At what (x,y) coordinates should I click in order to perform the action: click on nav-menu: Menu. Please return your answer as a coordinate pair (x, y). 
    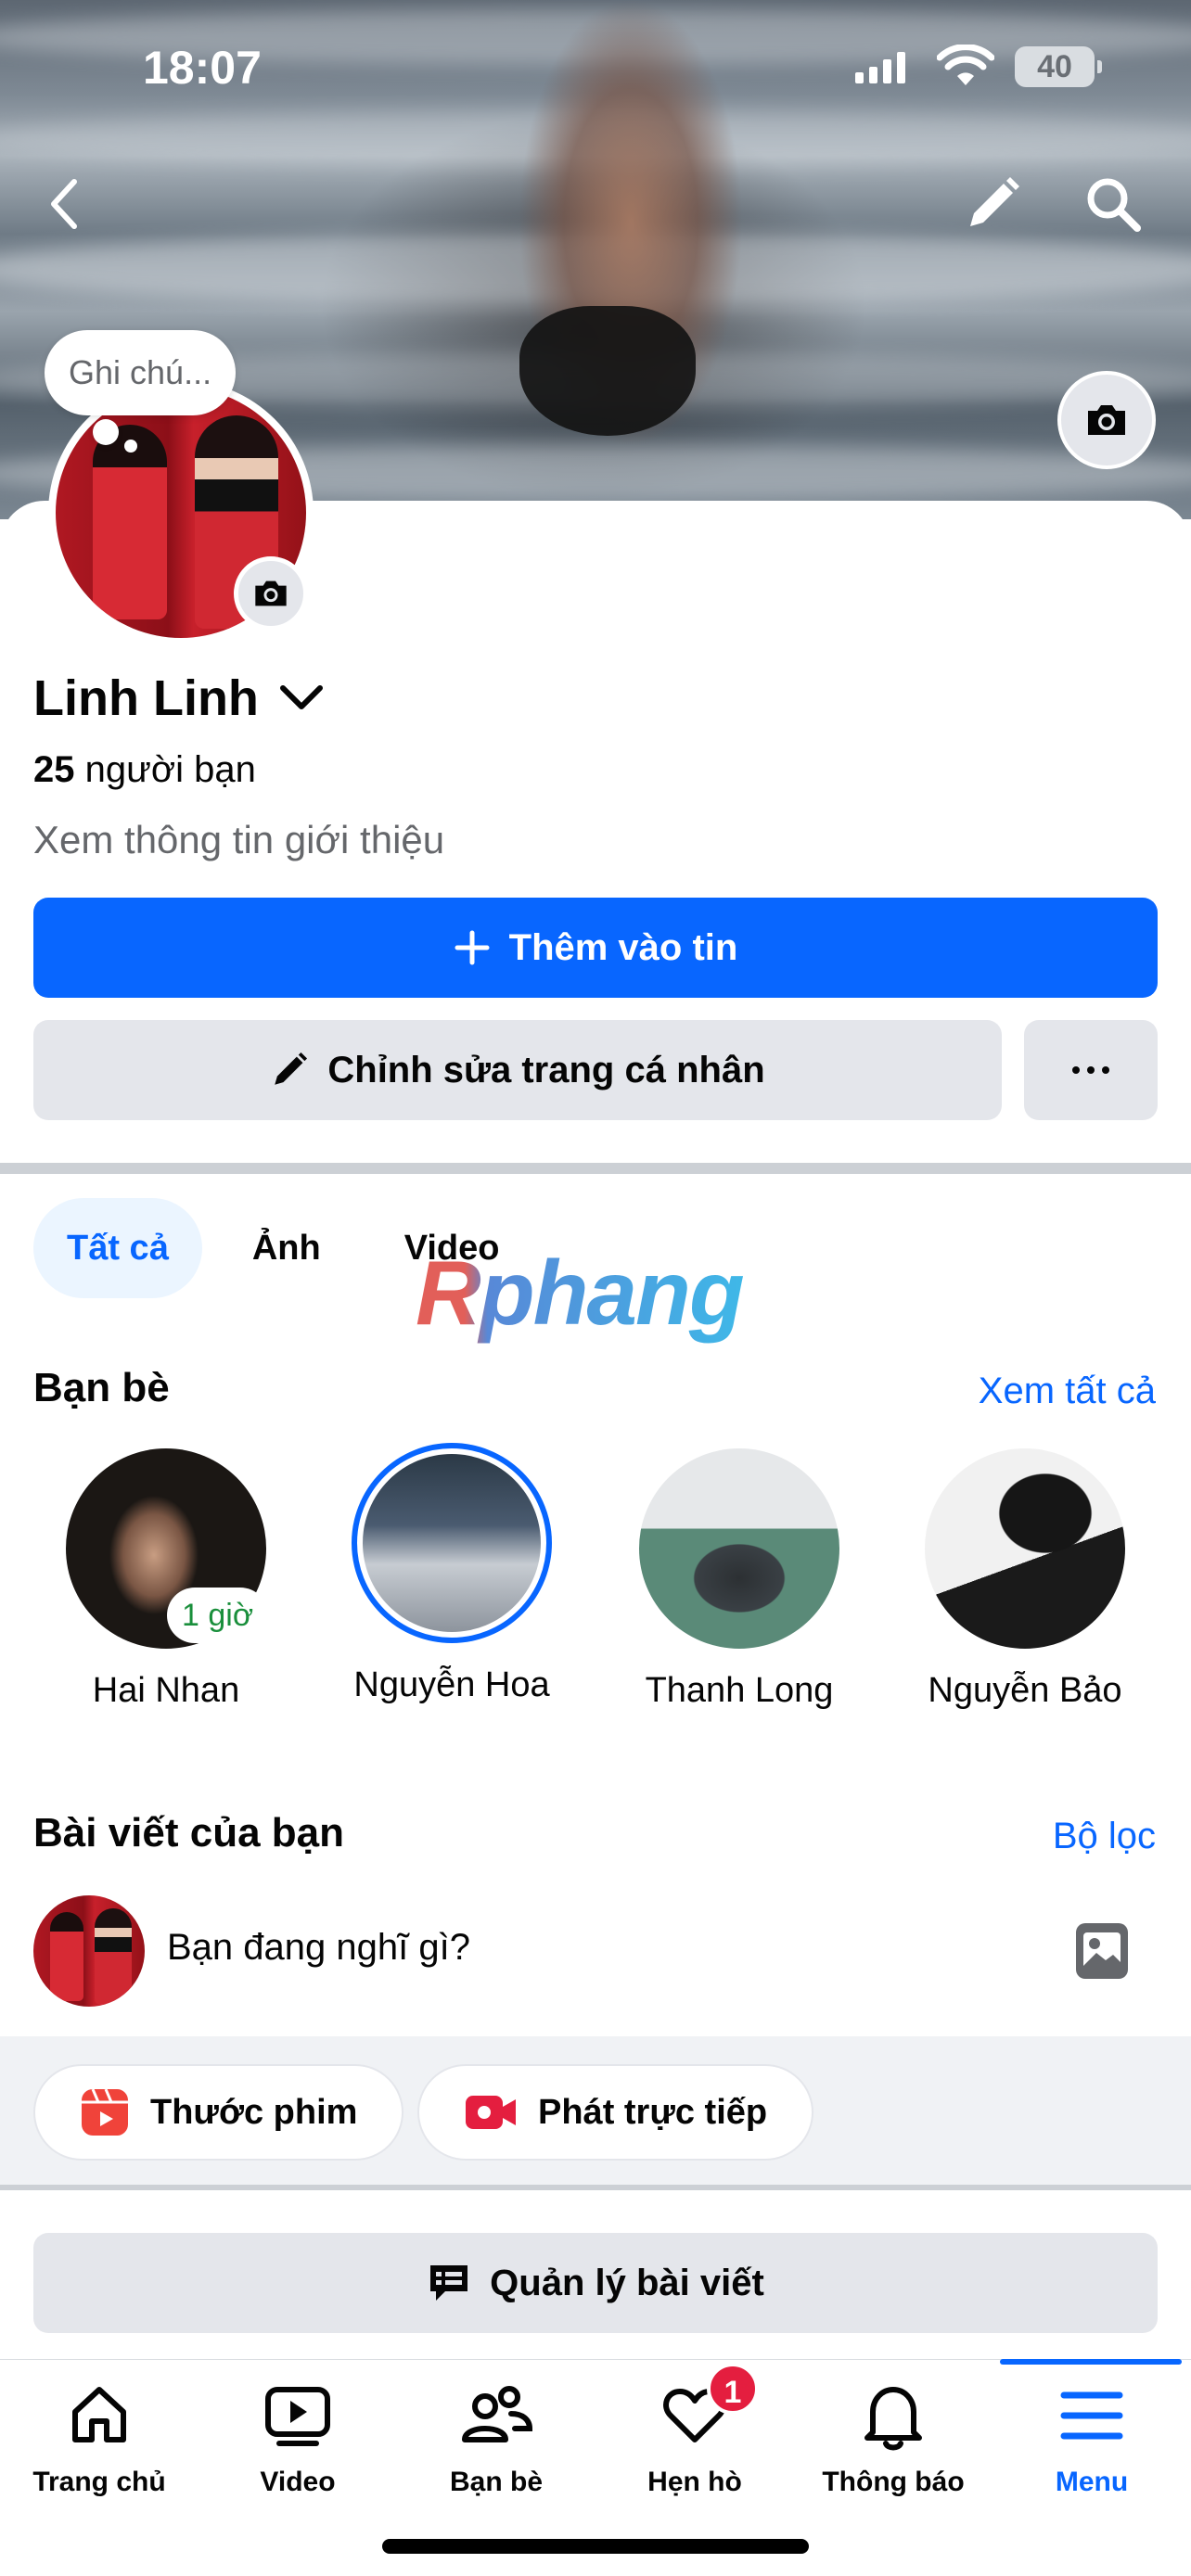
    Looking at the image, I should click on (1091, 2436).